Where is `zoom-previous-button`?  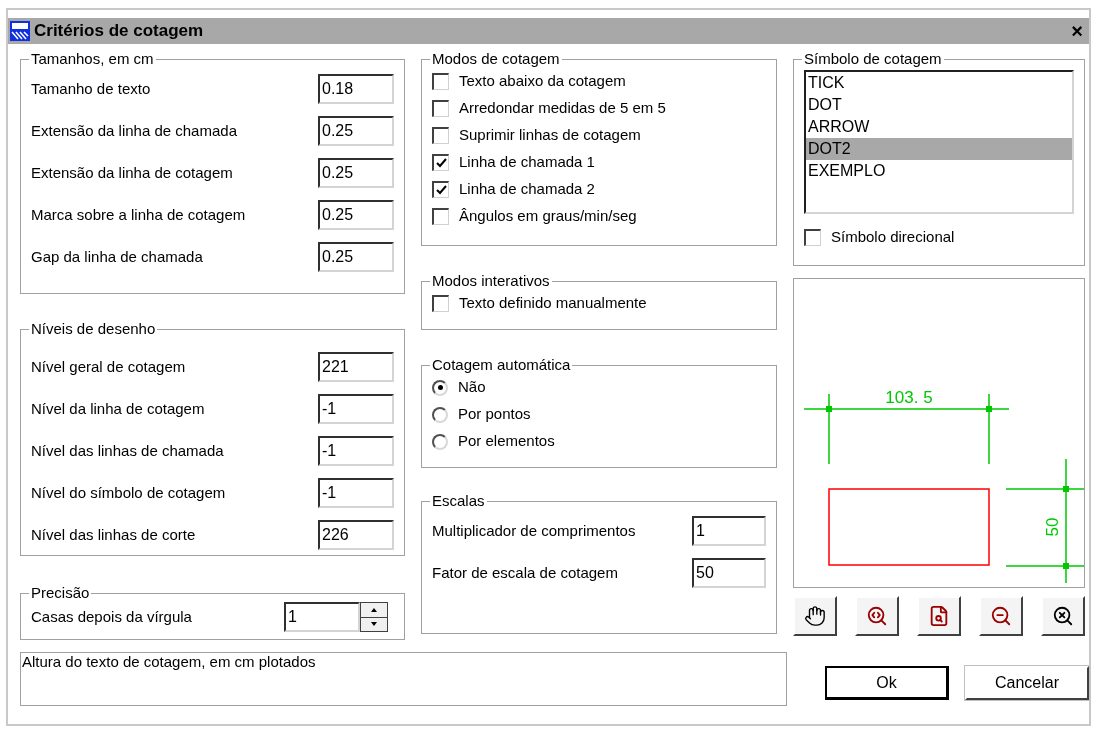
zoom-previous-button is located at coordinates (1063, 616).